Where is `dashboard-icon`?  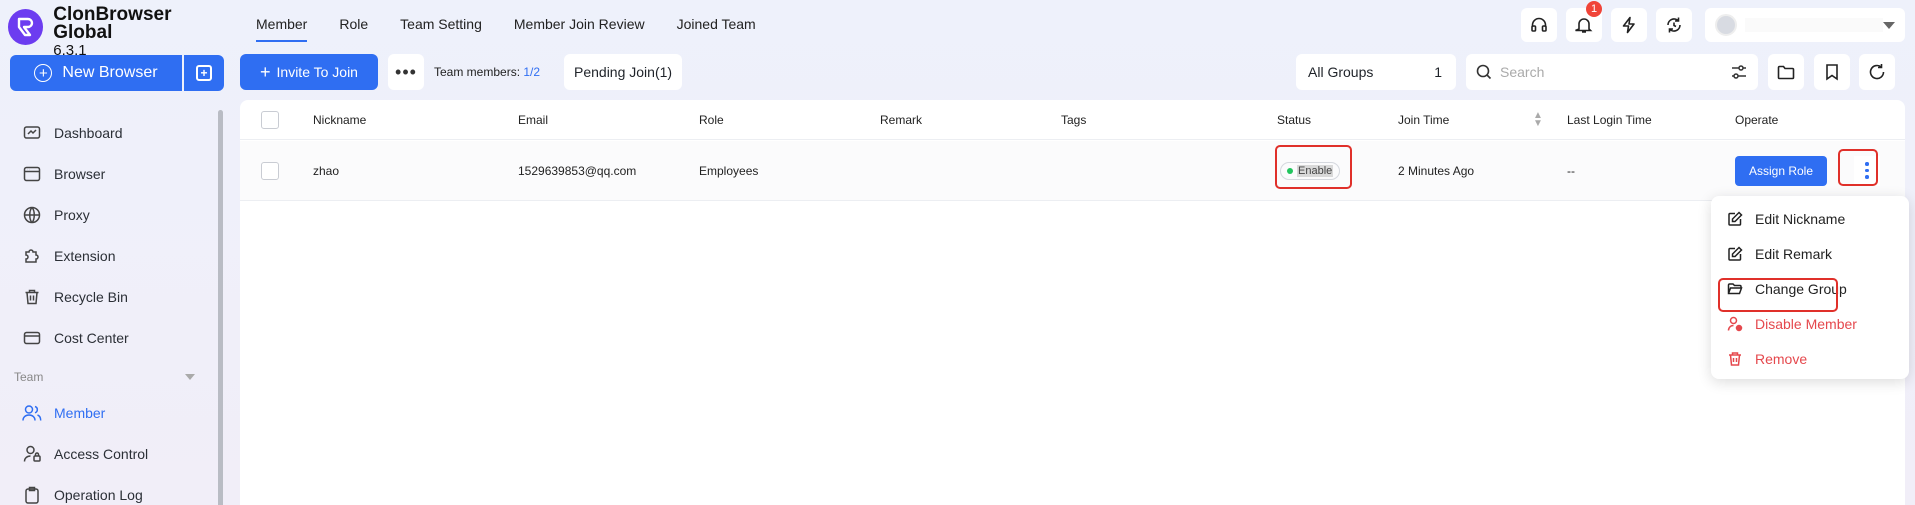
dashboard-icon is located at coordinates (32, 133).